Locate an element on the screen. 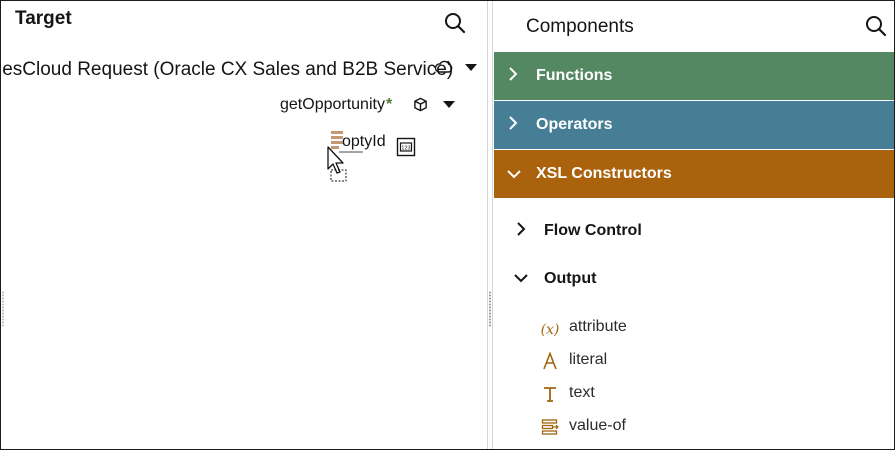 The height and width of the screenshot is (450, 895). required-mark: * is located at coordinates (389, 104).